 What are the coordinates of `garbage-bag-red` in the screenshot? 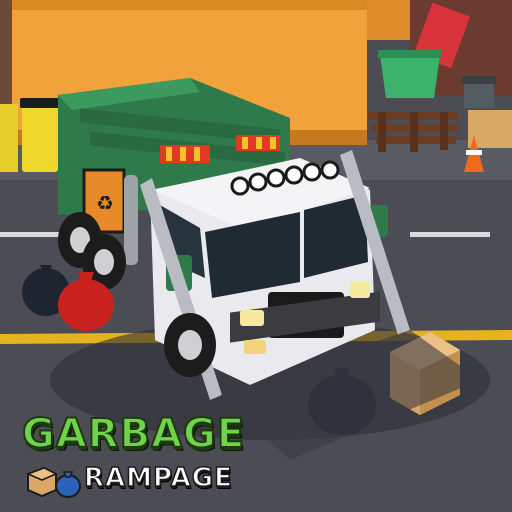 It's located at (86, 305).